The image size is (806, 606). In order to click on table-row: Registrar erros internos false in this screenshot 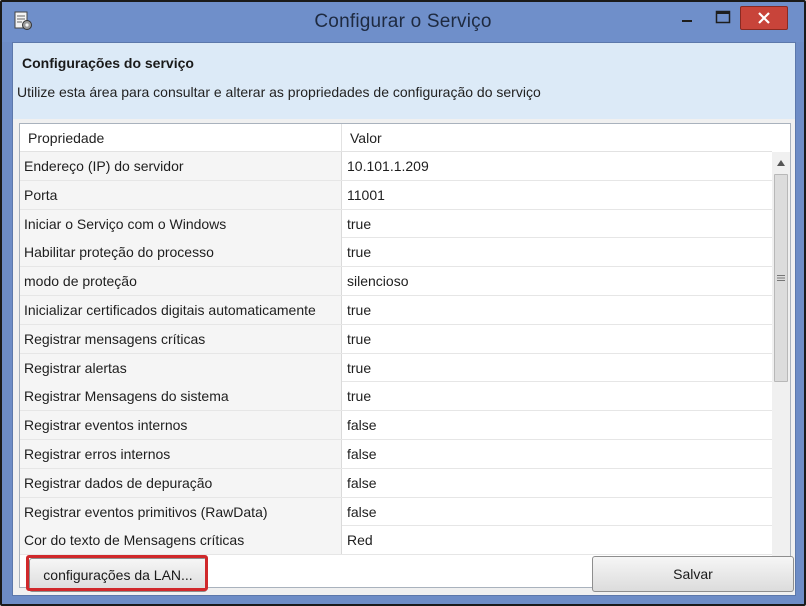, I will do `click(396, 454)`.